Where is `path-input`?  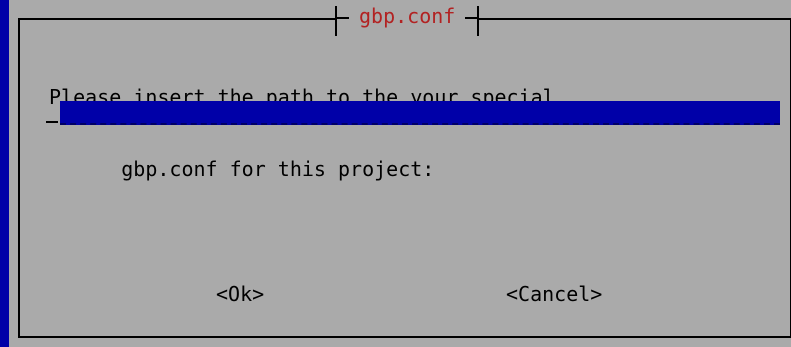
path-input is located at coordinates (420, 113).